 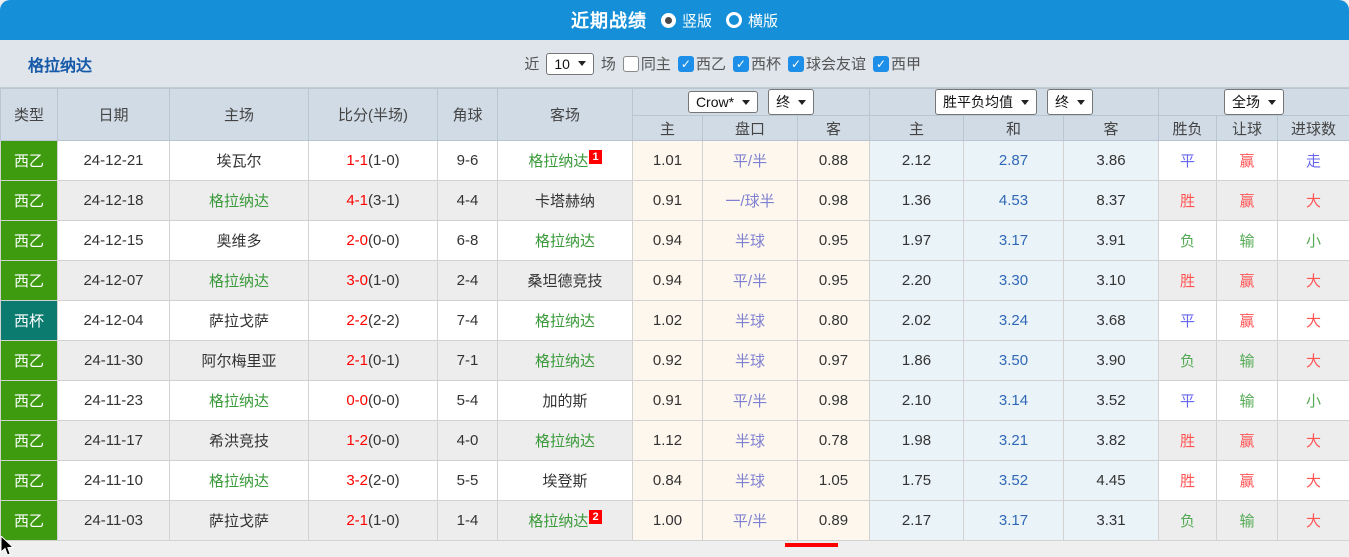 I want to click on date-cell: 24-11-03, so click(x=113, y=520).